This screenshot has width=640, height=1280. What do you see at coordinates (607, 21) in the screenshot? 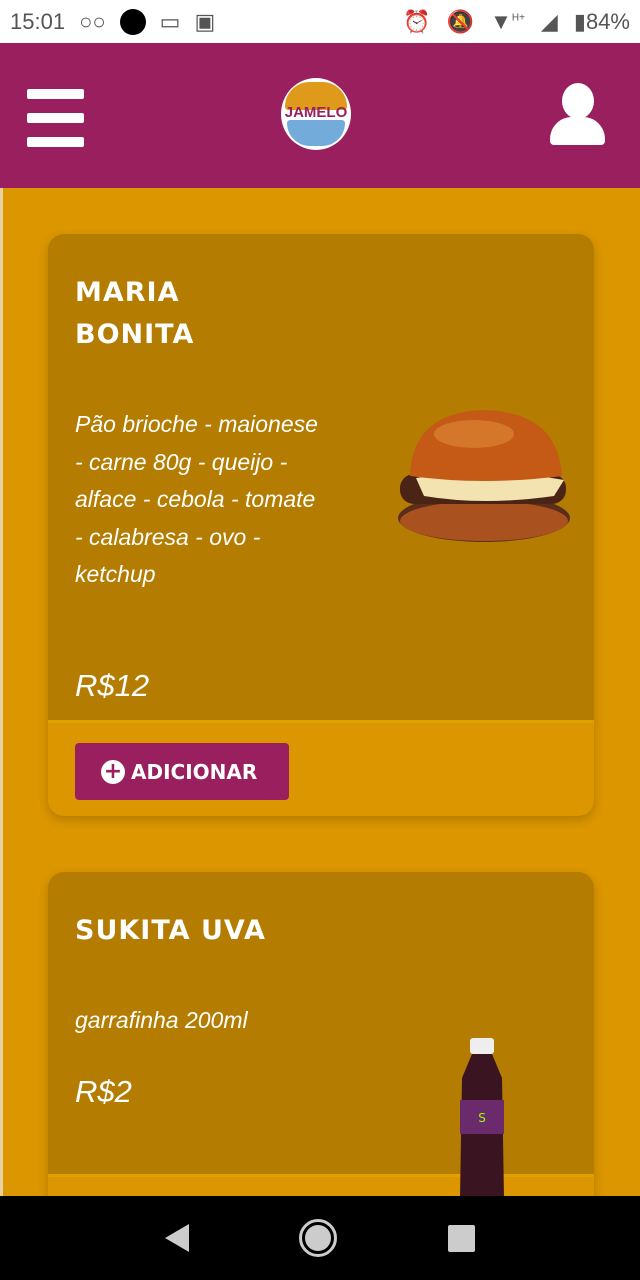
I see `battery-level: 84%` at bounding box center [607, 21].